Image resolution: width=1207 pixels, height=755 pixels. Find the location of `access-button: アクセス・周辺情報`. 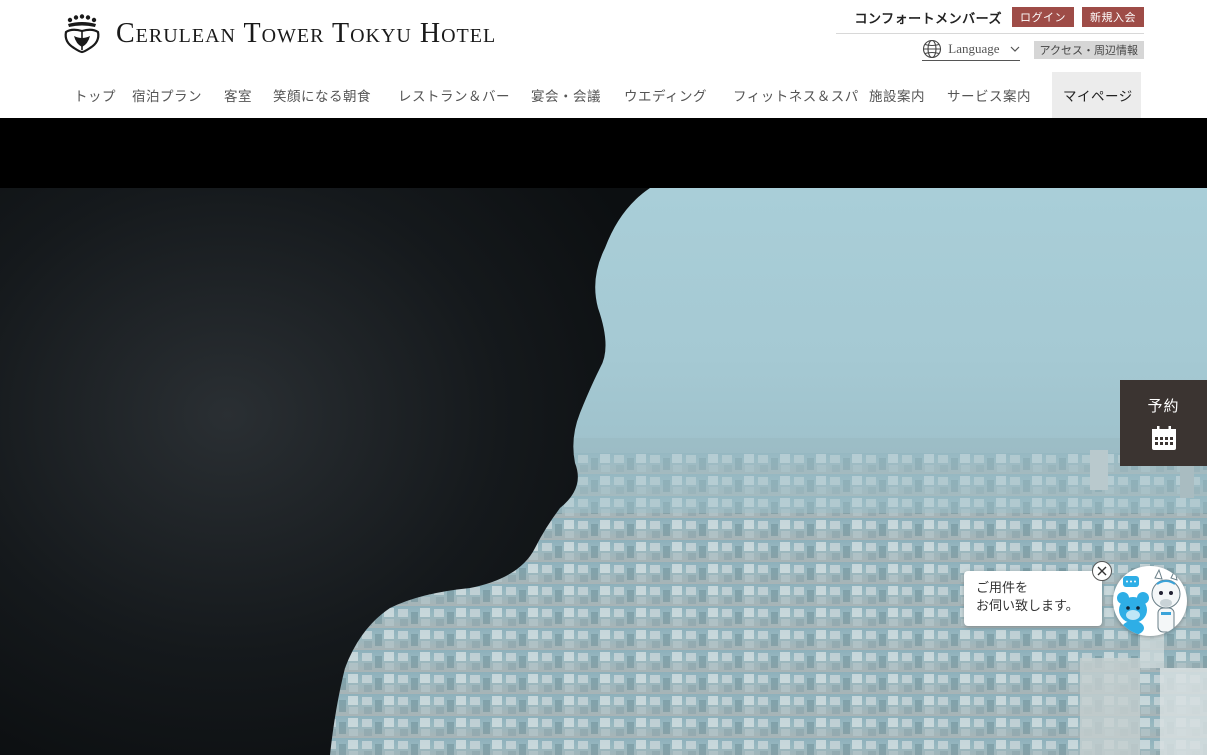

access-button: アクセス・周辺情報 is located at coordinates (1088, 50).